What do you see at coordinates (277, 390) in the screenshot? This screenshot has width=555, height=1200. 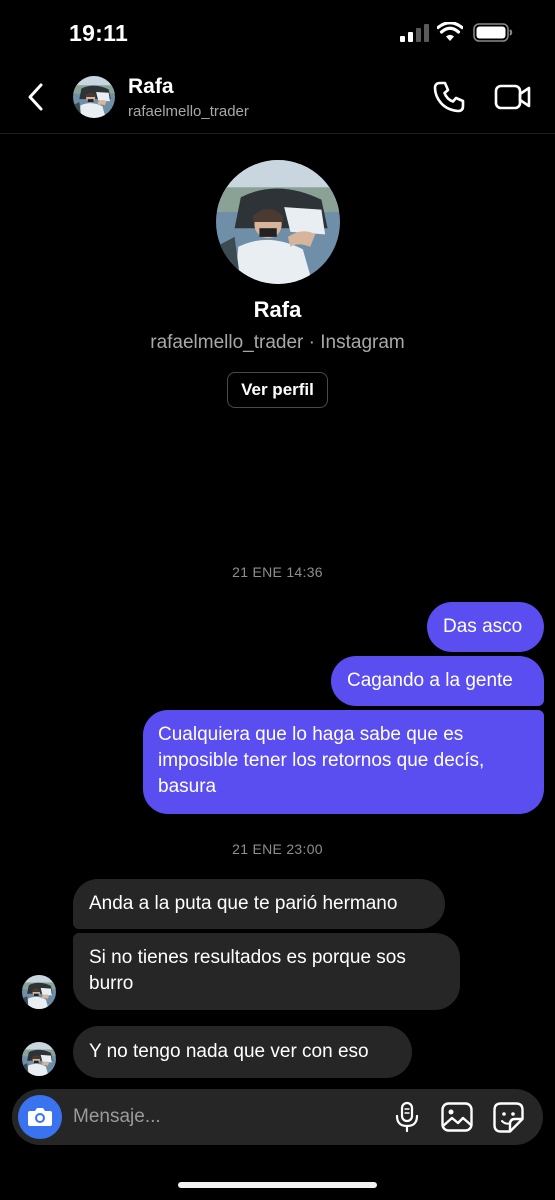 I see `view-profile-button: Ver perfil` at bounding box center [277, 390].